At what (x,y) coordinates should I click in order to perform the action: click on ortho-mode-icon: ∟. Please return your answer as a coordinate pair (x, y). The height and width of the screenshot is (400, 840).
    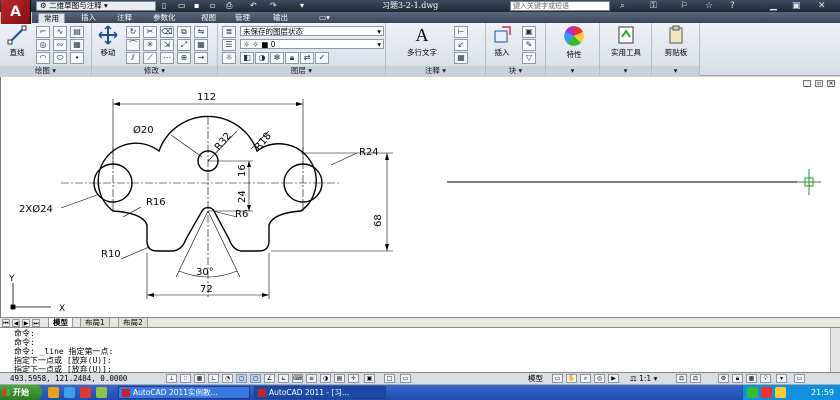
    Looking at the image, I should click on (213, 378).